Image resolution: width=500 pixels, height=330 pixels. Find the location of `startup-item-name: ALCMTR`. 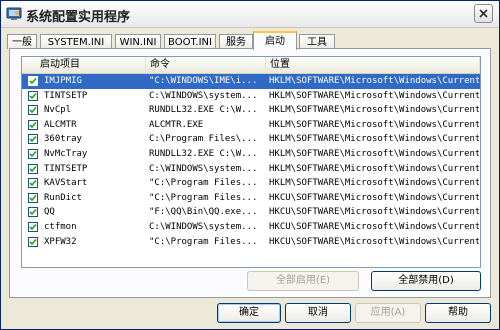

startup-item-name: ALCMTR is located at coordinates (60, 124).